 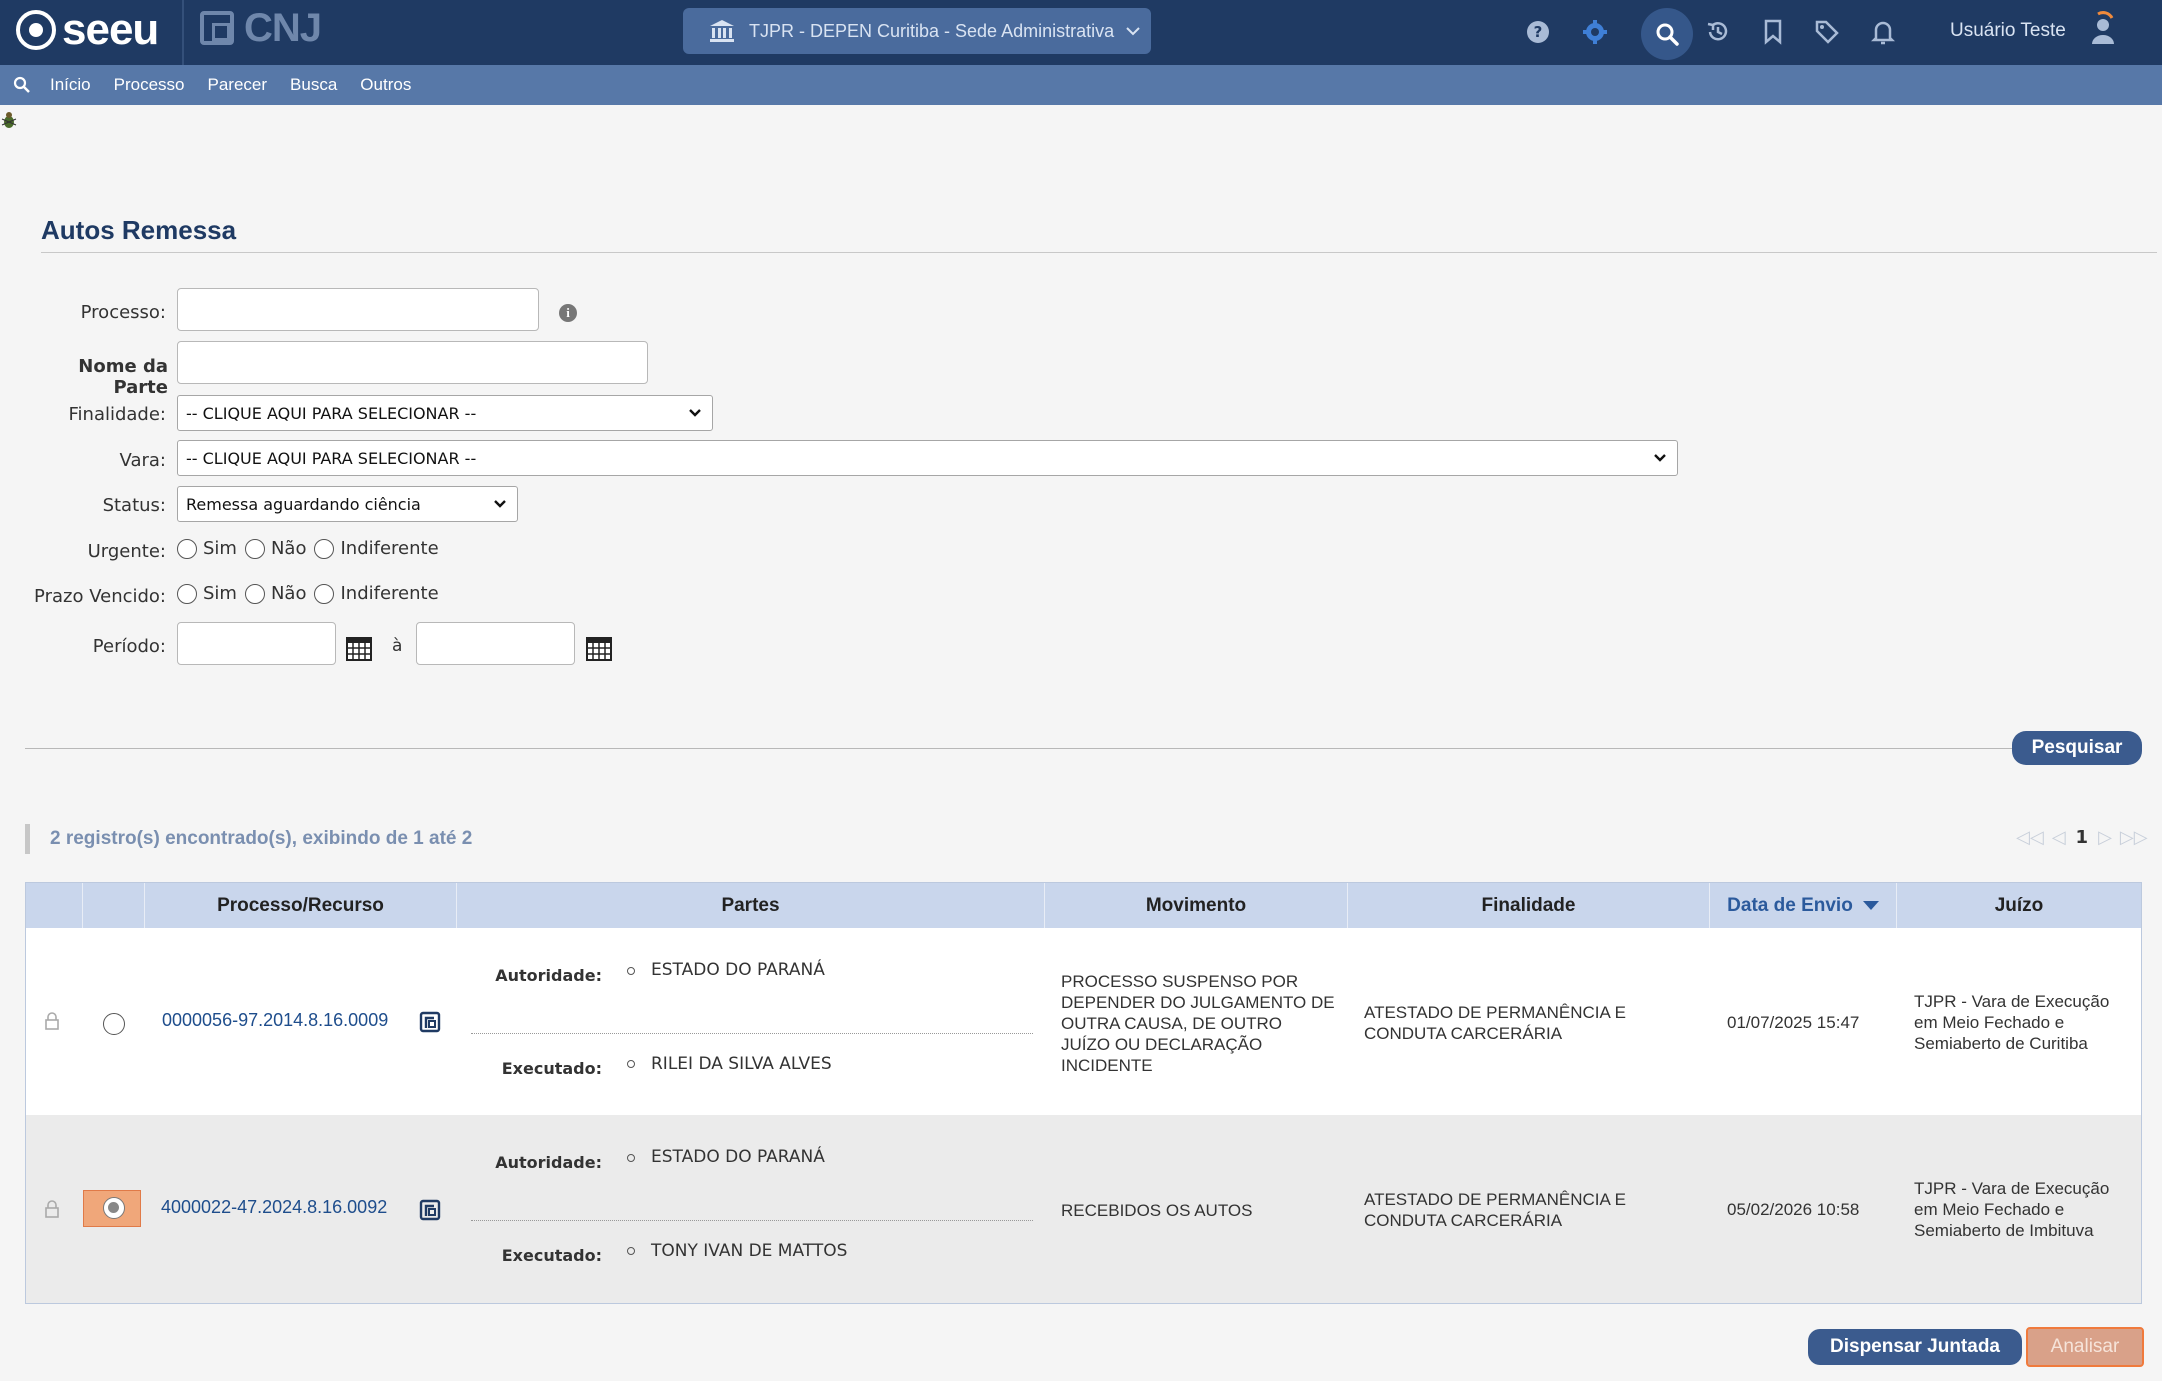 What do you see at coordinates (283, 28) in the screenshot?
I see `cnj-logo-text: CNJ` at bounding box center [283, 28].